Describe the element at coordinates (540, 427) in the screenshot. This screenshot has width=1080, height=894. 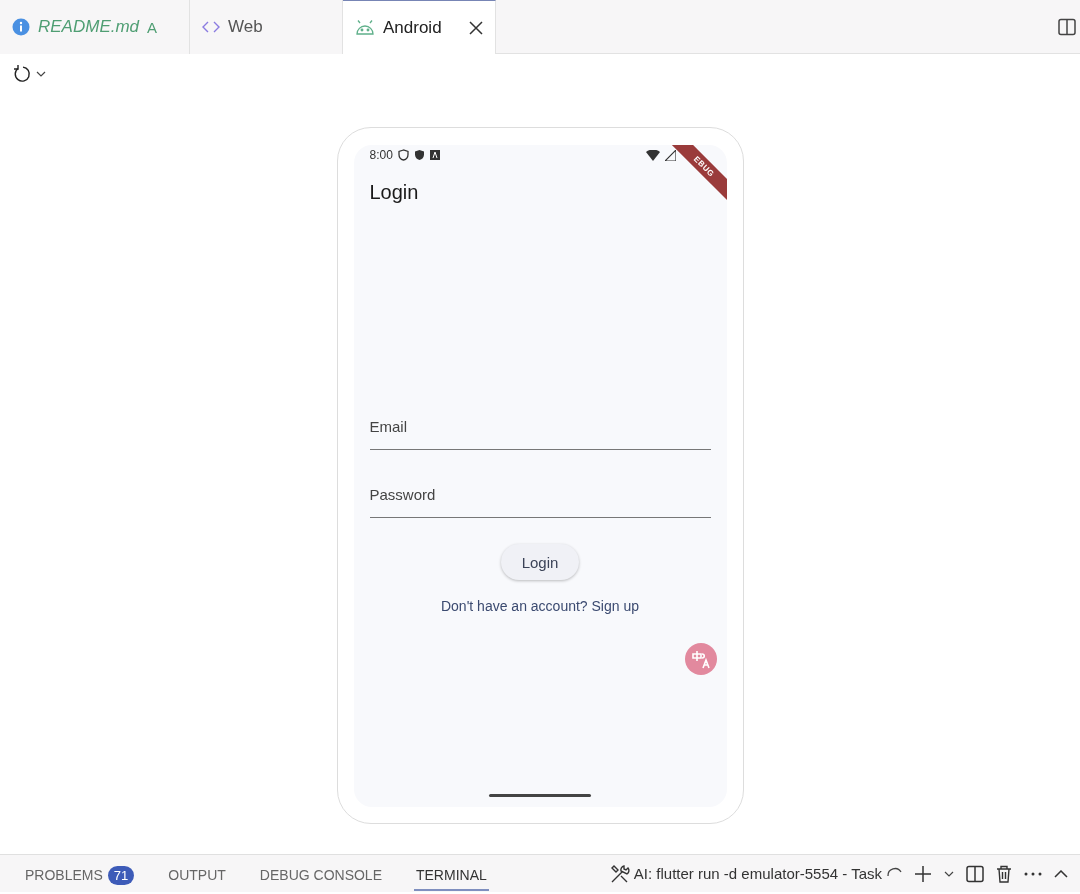
I see `input-field: Email` at that location.